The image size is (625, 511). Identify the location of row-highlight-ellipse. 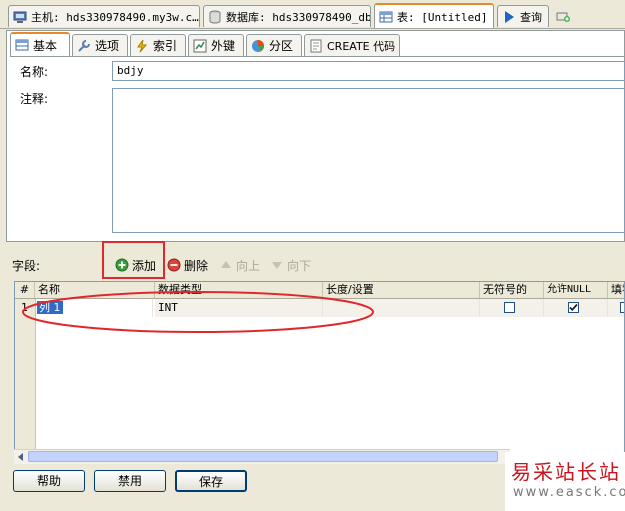
(198, 312).